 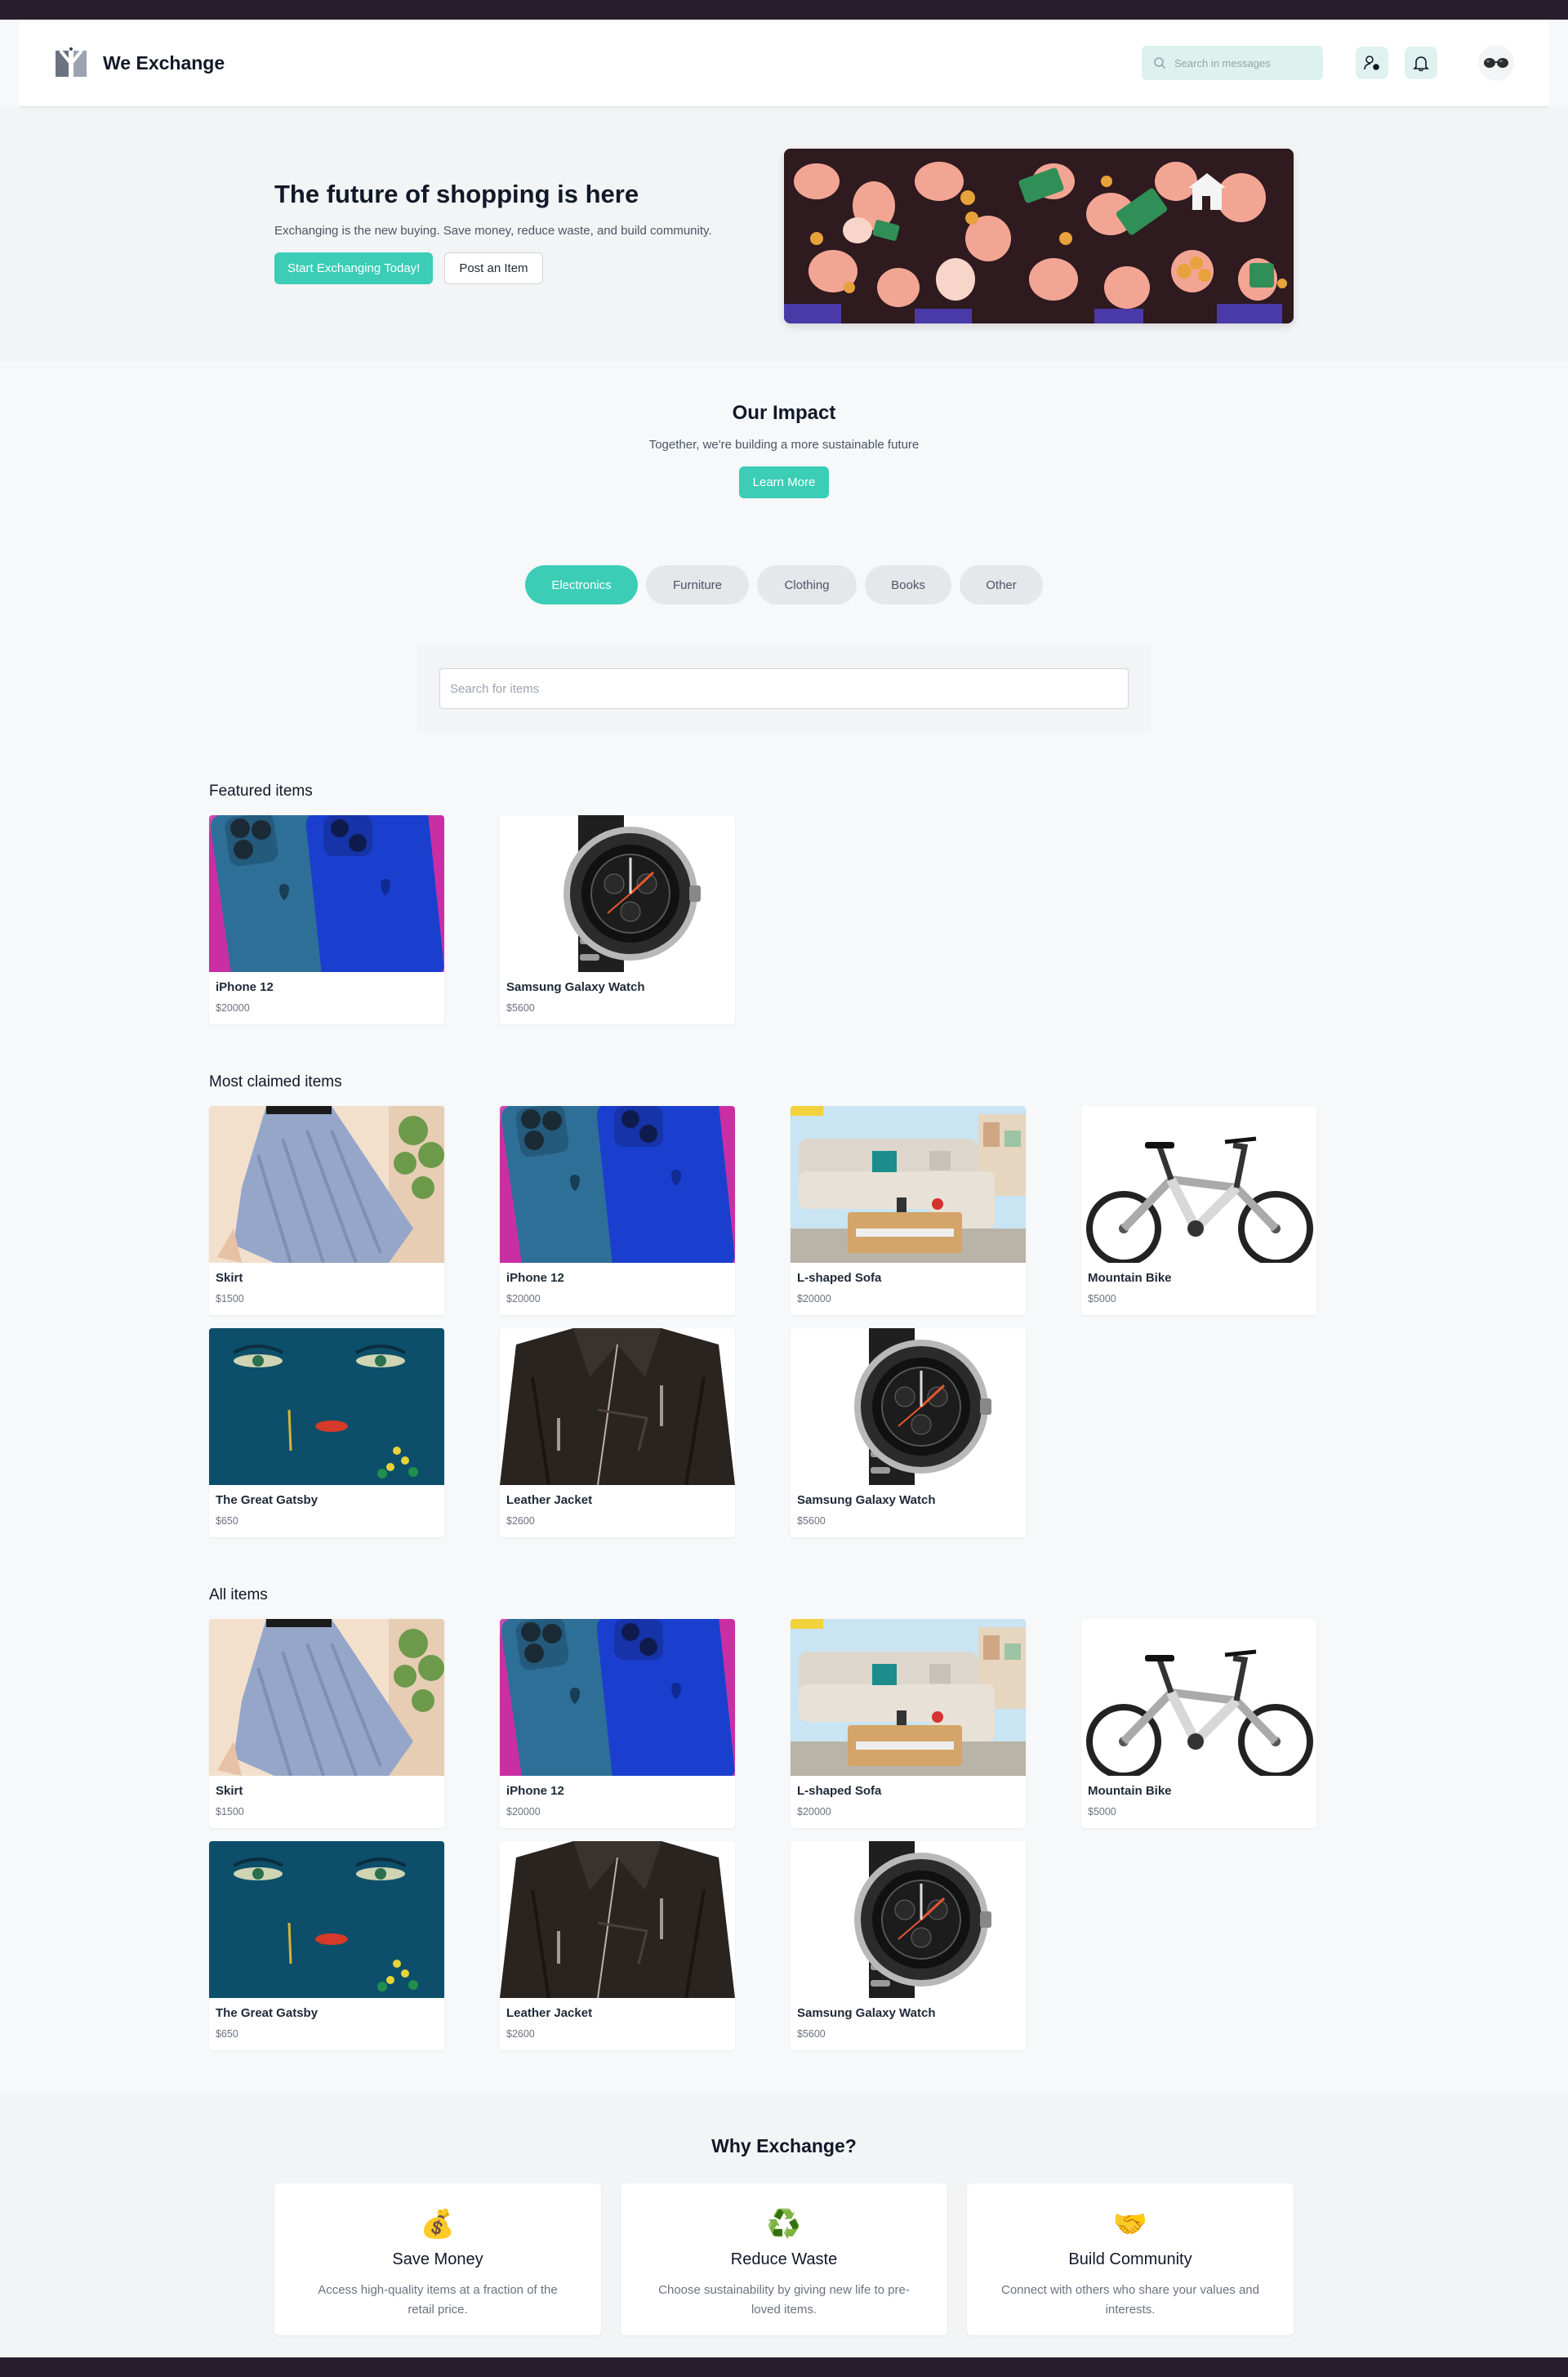 I want to click on recycle-icon: ♻️, so click(x=784, y=2224).